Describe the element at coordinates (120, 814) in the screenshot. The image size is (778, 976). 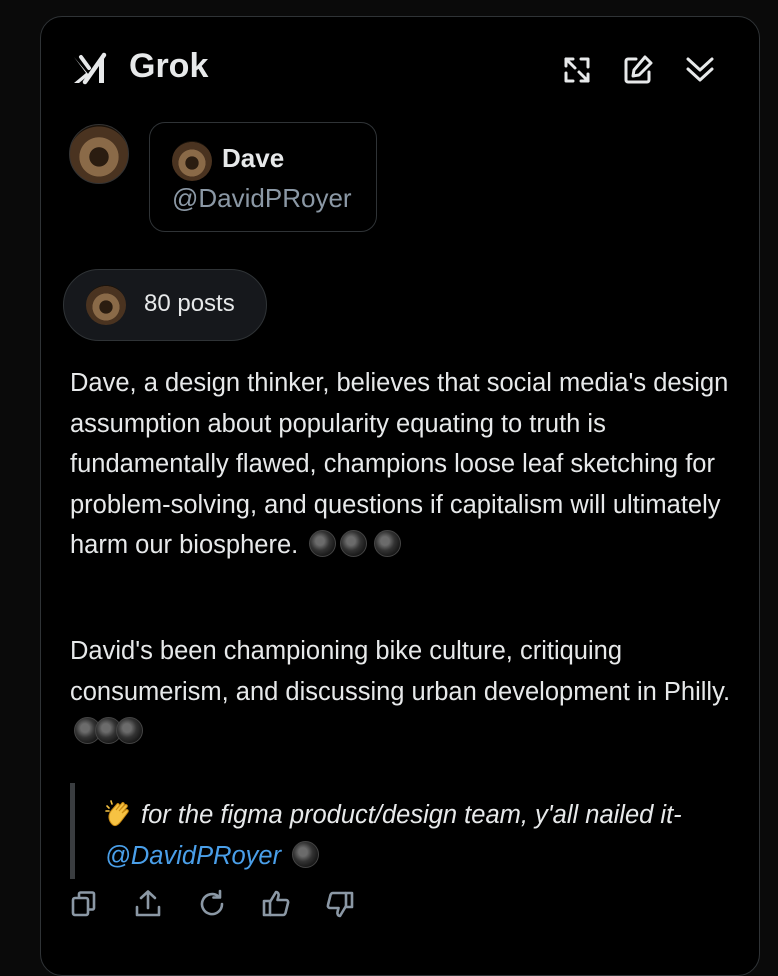
I see `clapping-hands-icon` at that location.